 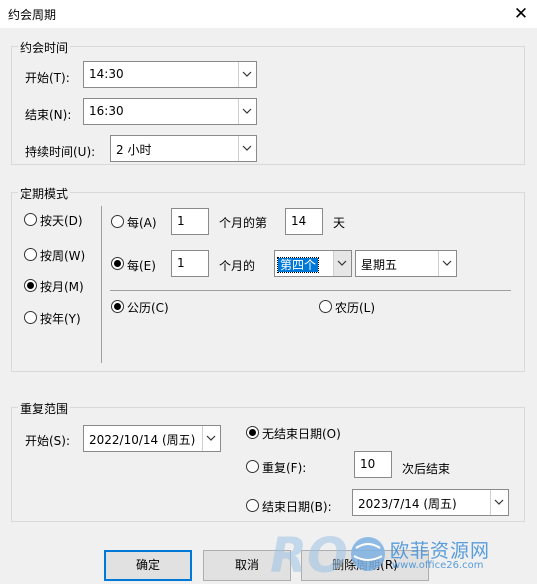 I want to click on occurrences-suffix: 次后结束, so click(x=426, y=469).